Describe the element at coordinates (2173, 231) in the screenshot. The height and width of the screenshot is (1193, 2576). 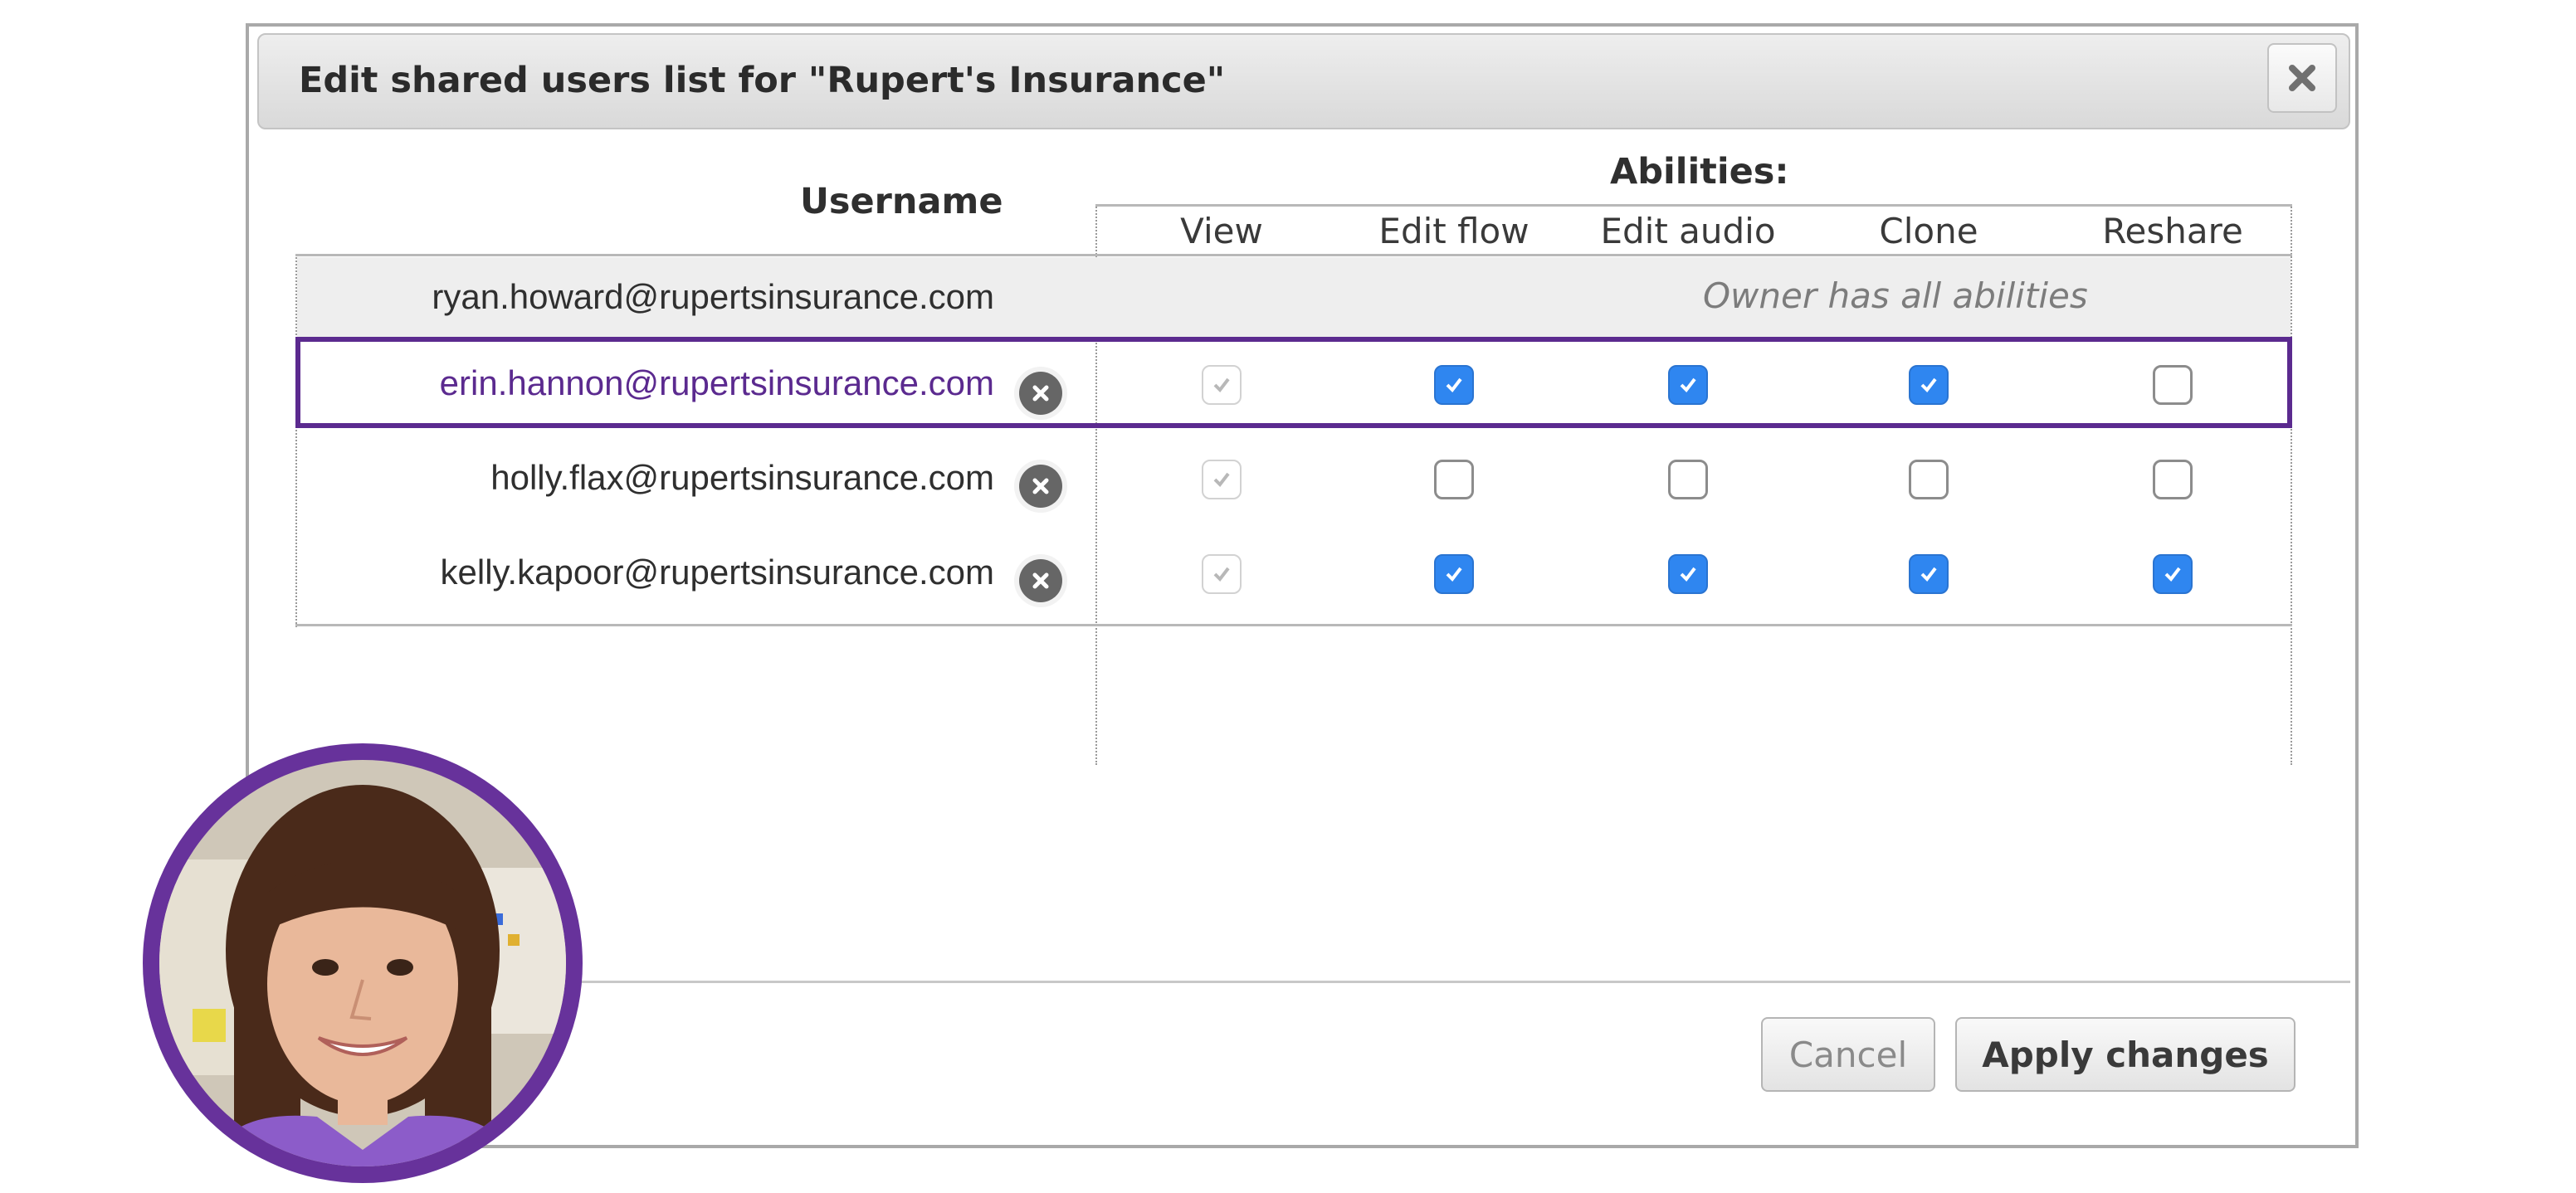
I see `col-reshare-header: Reshare` at that location.